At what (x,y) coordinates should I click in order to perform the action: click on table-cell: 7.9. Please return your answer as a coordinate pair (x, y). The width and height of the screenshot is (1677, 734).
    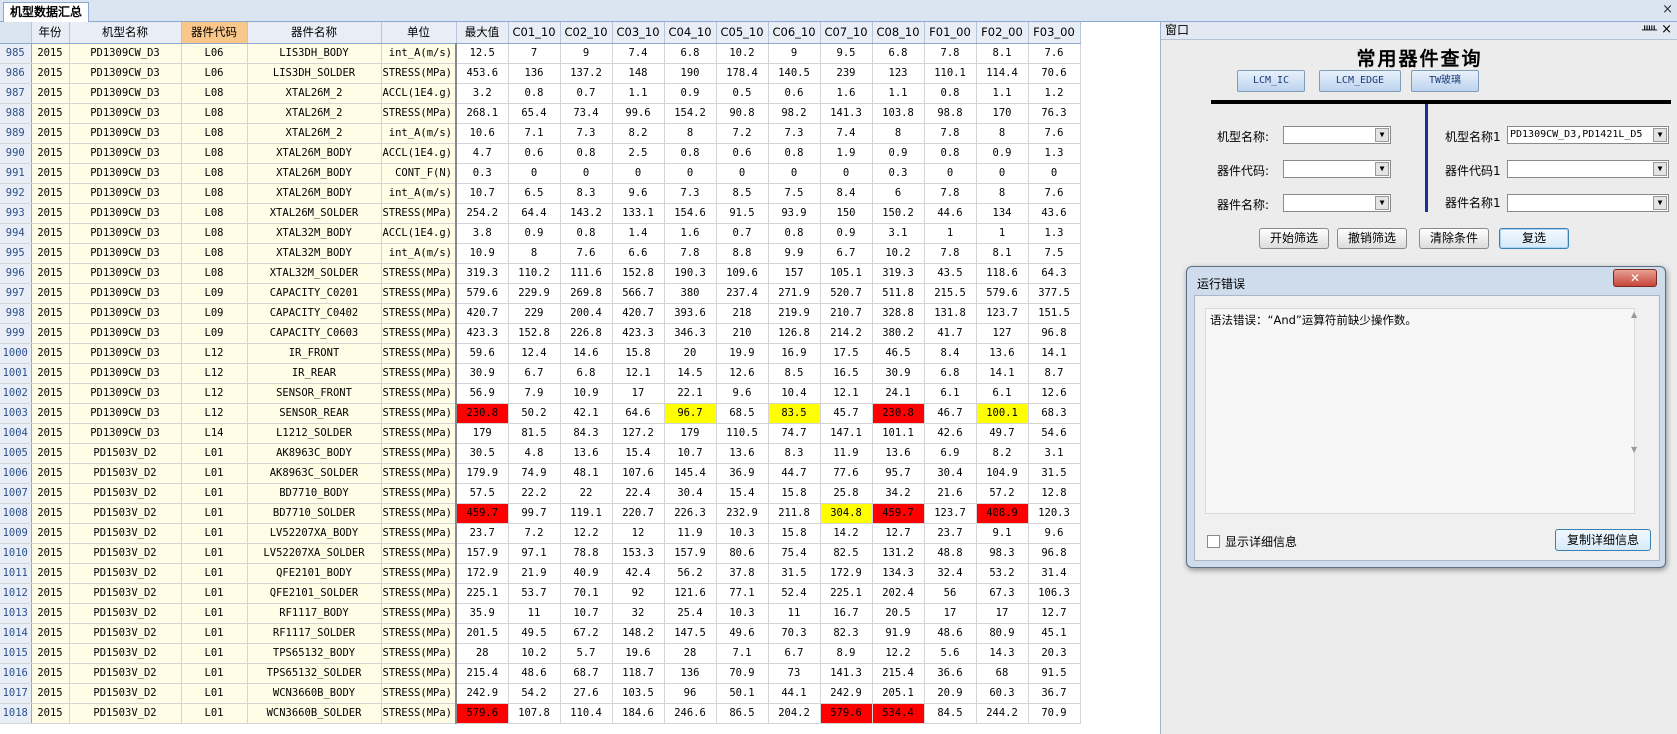
    Looking at the image, I should click on (534, 393).